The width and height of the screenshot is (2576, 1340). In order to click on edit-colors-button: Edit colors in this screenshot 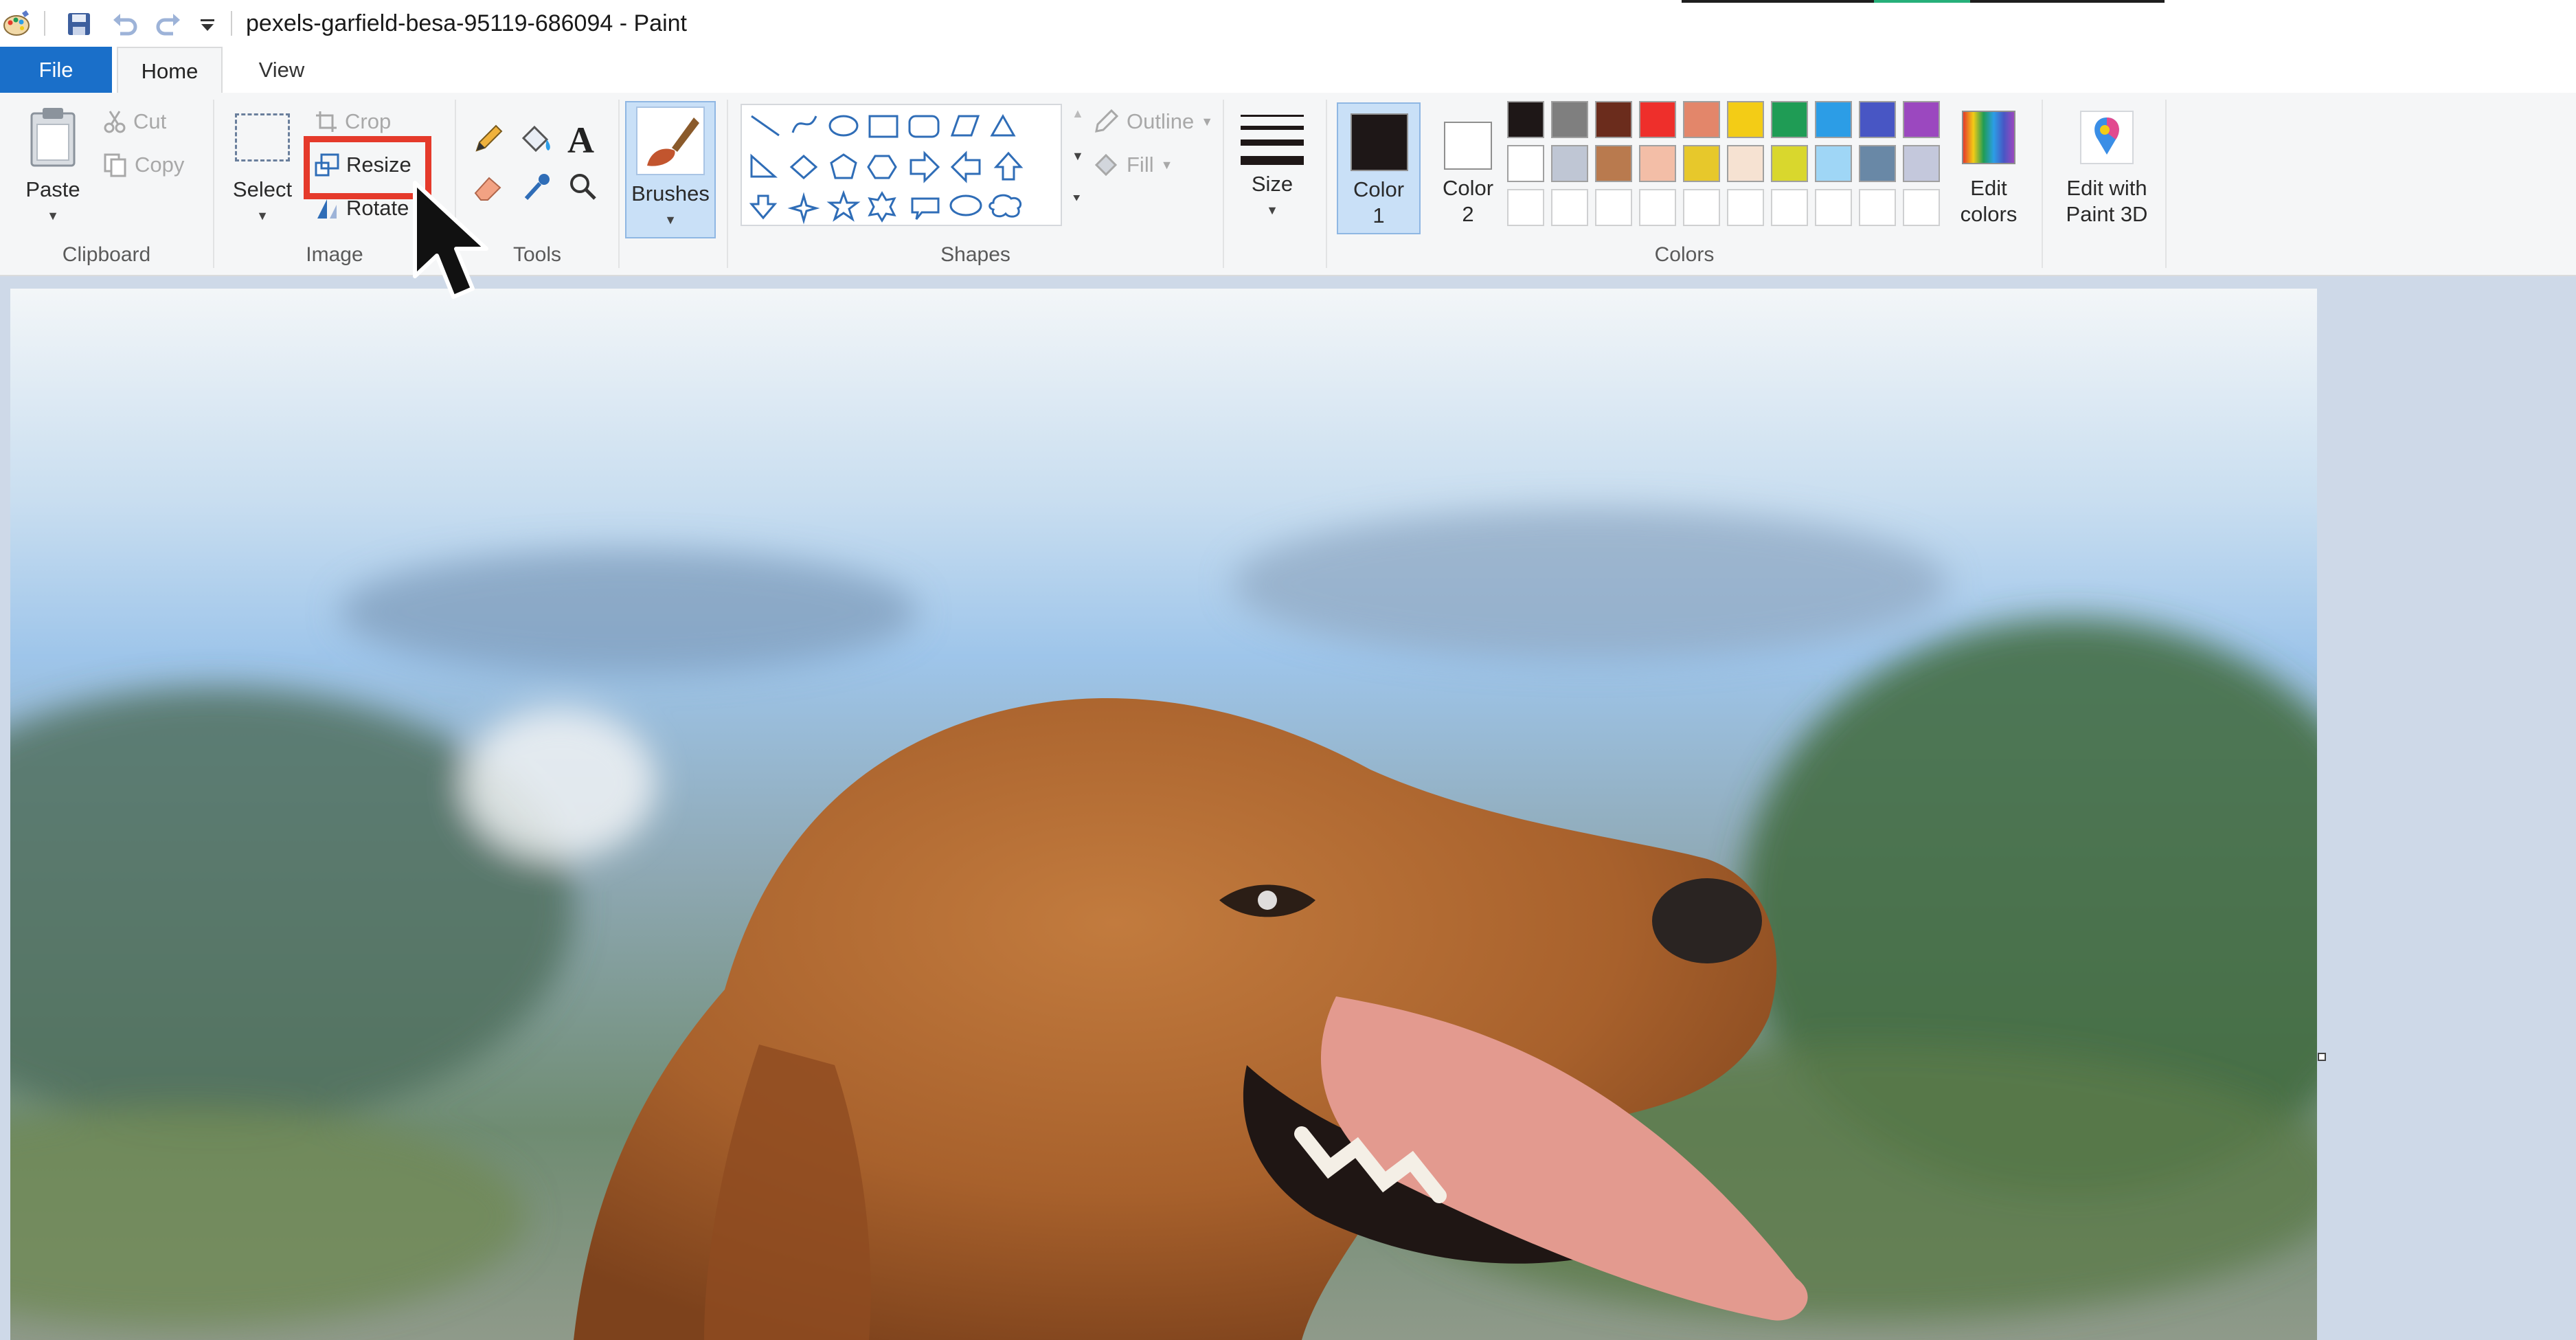, I will do `click(1988, 168)`.